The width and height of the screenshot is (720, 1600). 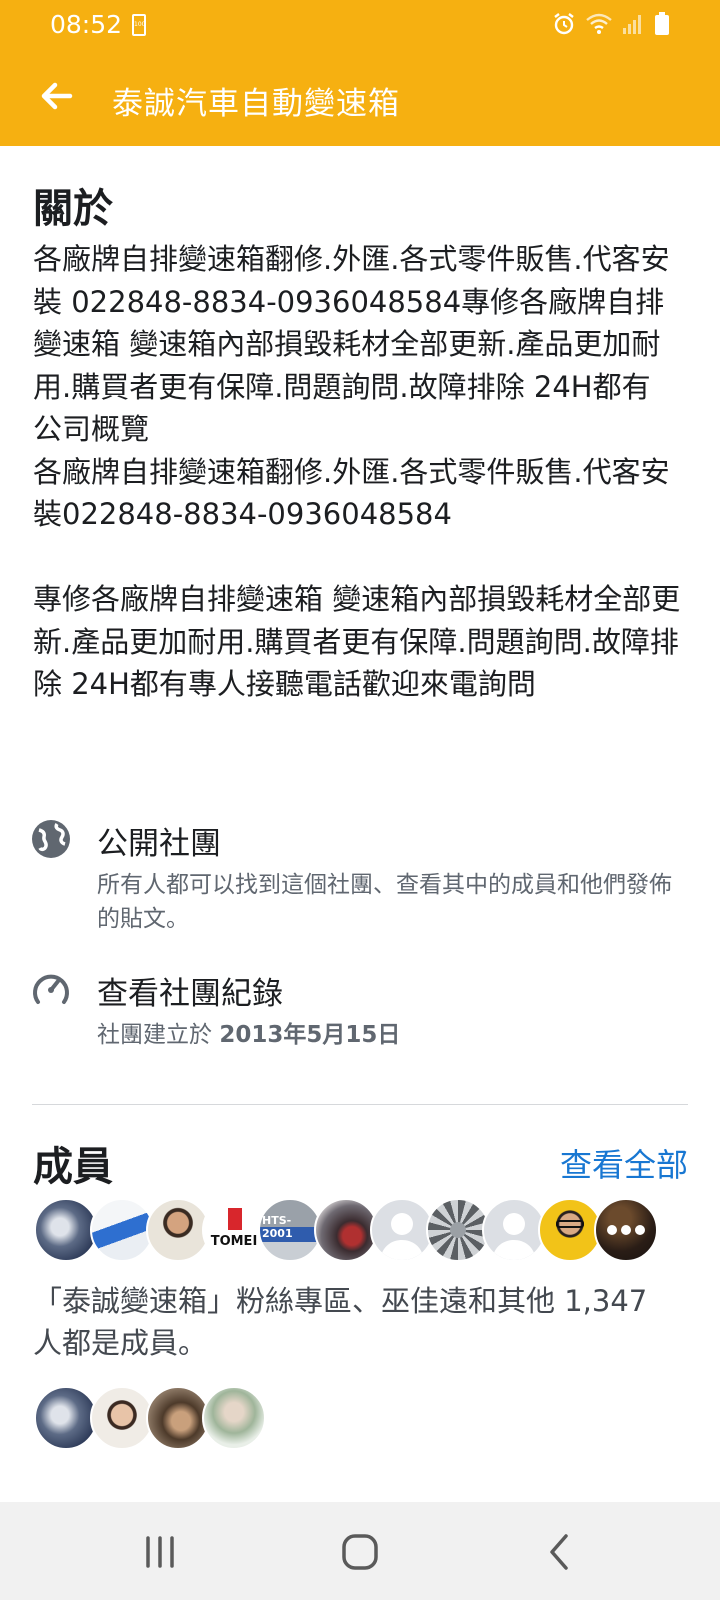 What do you see at coordinates (158, 1035) in the screenshot?
I see `created-prefix: 社團建立於` at bounding box center [158, 1035].